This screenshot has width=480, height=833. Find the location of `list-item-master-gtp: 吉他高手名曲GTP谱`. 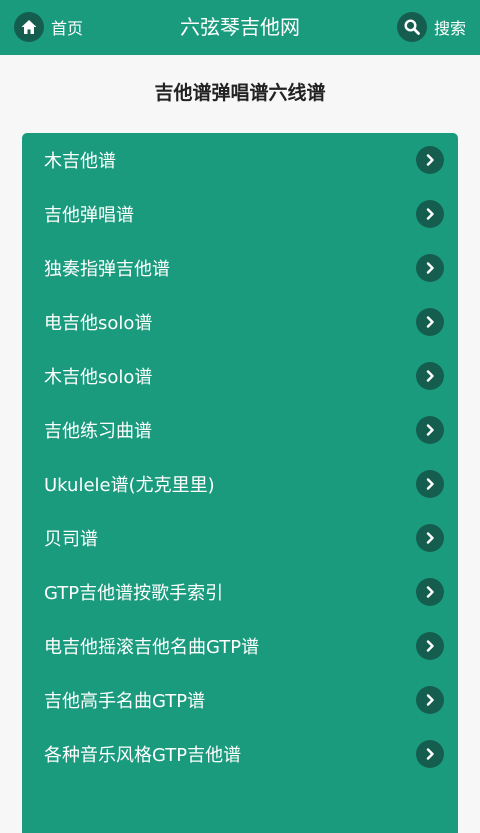

list-item-master-gtp: 吉他高手名曲GTP谱 is located at coordinates (240, 700).